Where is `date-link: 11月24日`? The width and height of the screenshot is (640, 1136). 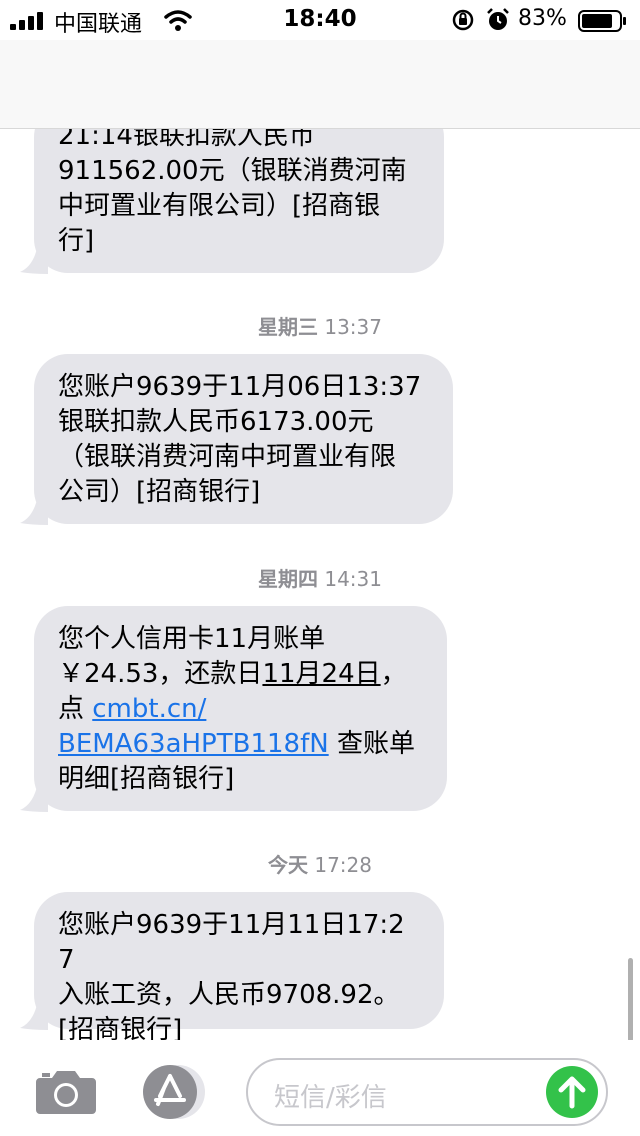 date-link: 11月24日 is located at coordinates (321, 674).